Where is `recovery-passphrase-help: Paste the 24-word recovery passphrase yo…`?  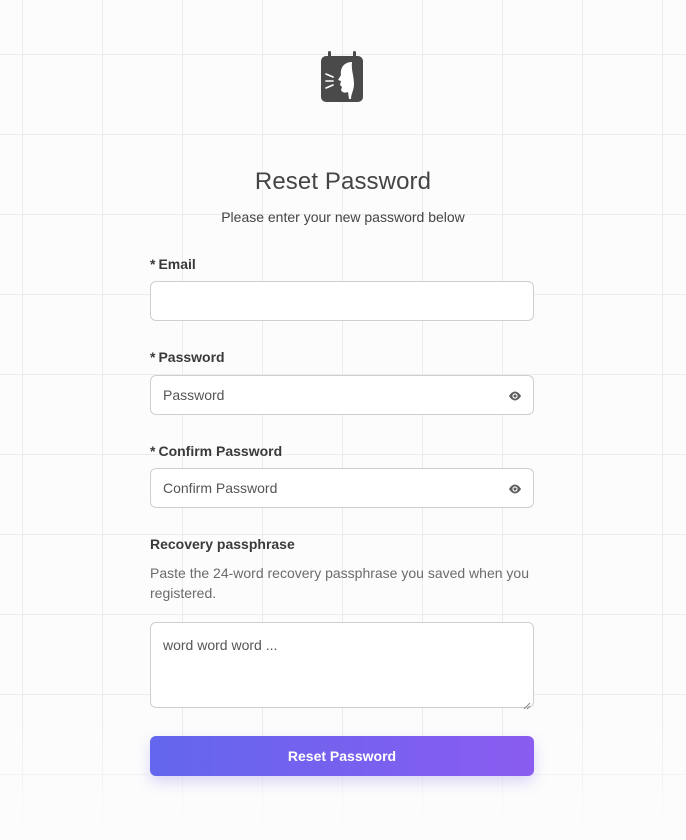
recovery-passphrase-help: Paste the 24-word recovery passphrase yo… is located at coordinates (339, 583).